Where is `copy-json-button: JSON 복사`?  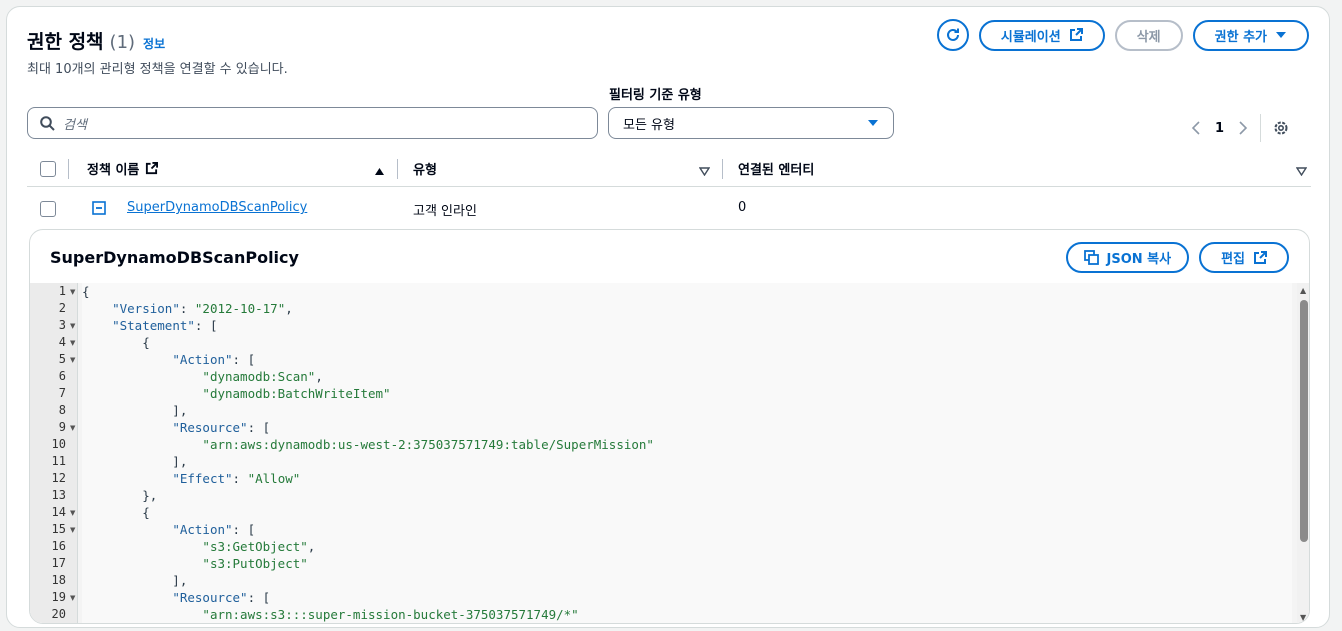
copy-json-button: JSON 복사 is located at coordinates (1127, 257).